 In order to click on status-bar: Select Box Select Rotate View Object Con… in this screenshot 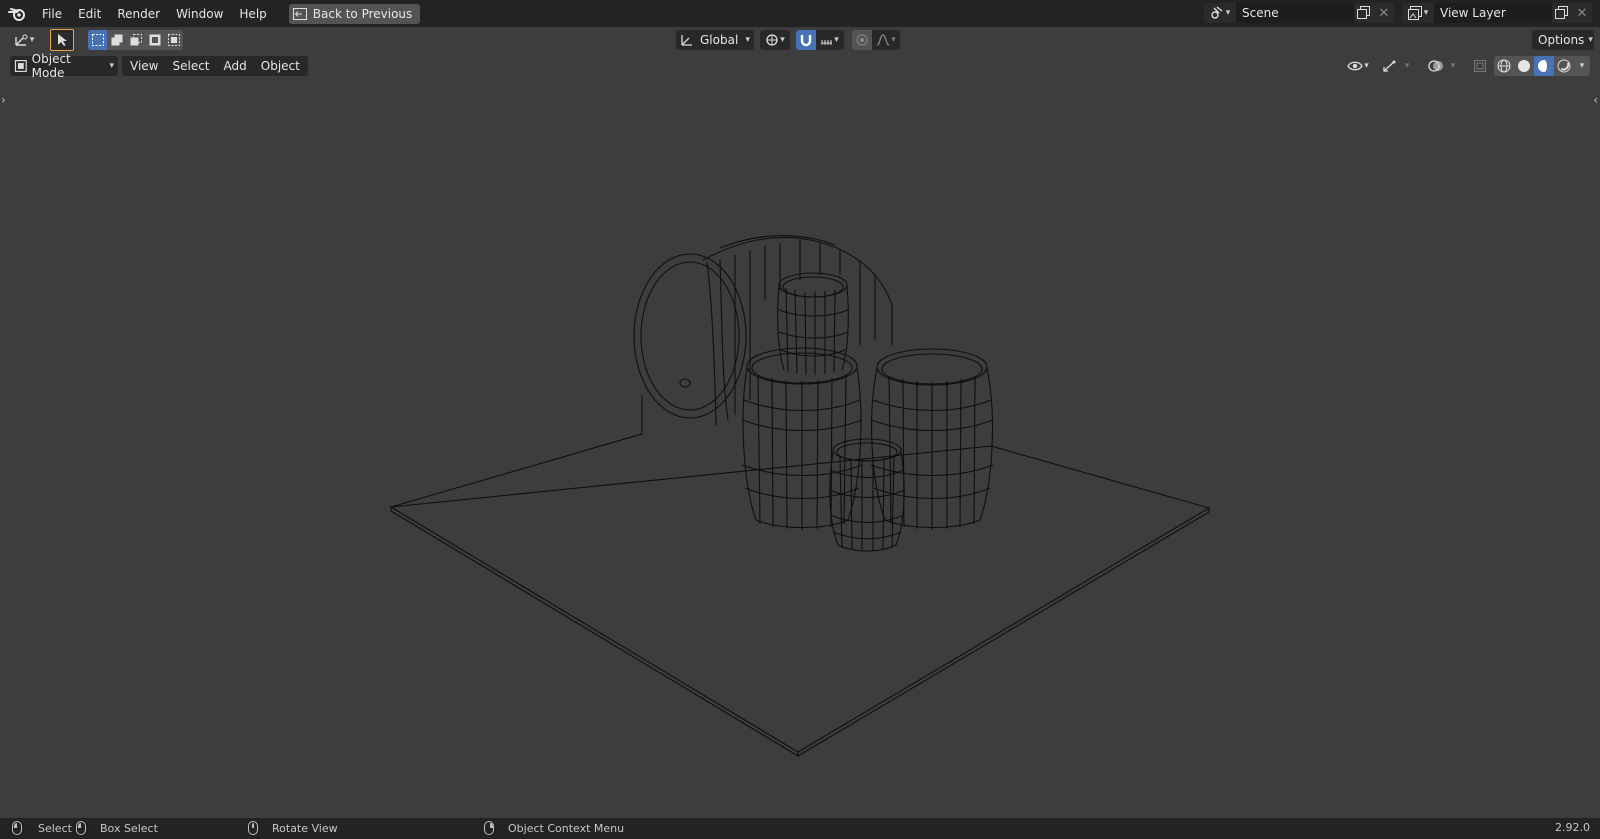, I will do `click(800, 828)`.